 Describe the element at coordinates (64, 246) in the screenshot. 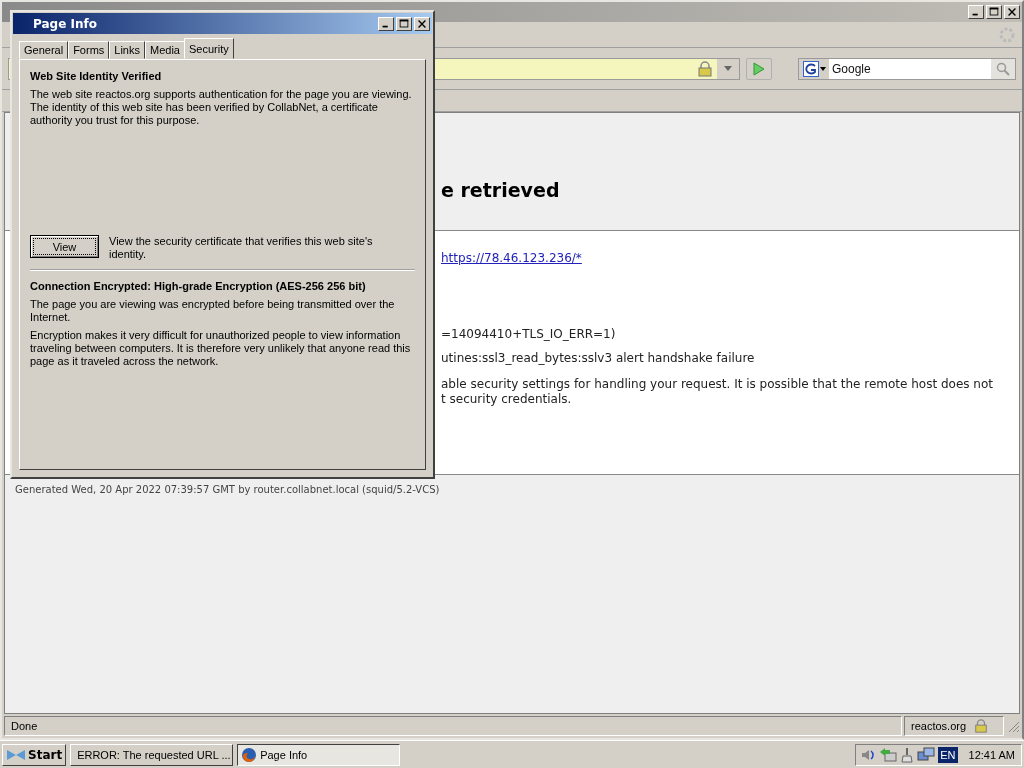

I see `view-button: View` at that location.